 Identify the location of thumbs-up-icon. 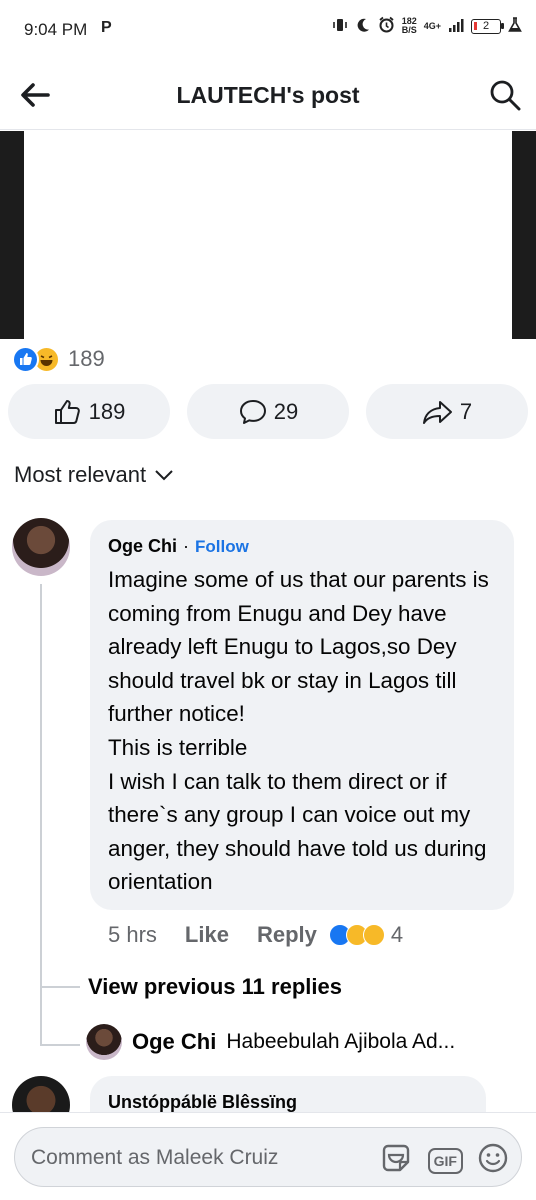
(68, 412).